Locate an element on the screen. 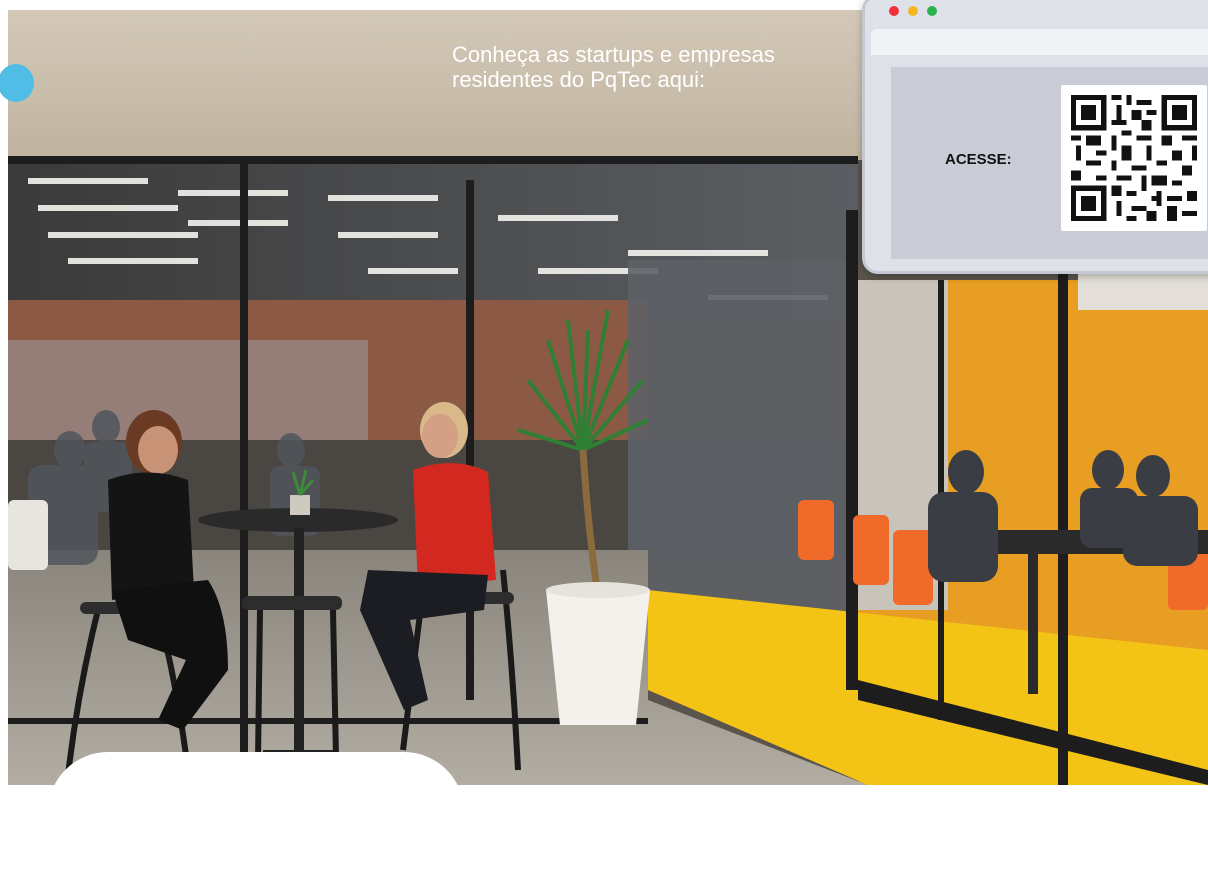  window-minimize-dot is located at coordinates (913, 11).